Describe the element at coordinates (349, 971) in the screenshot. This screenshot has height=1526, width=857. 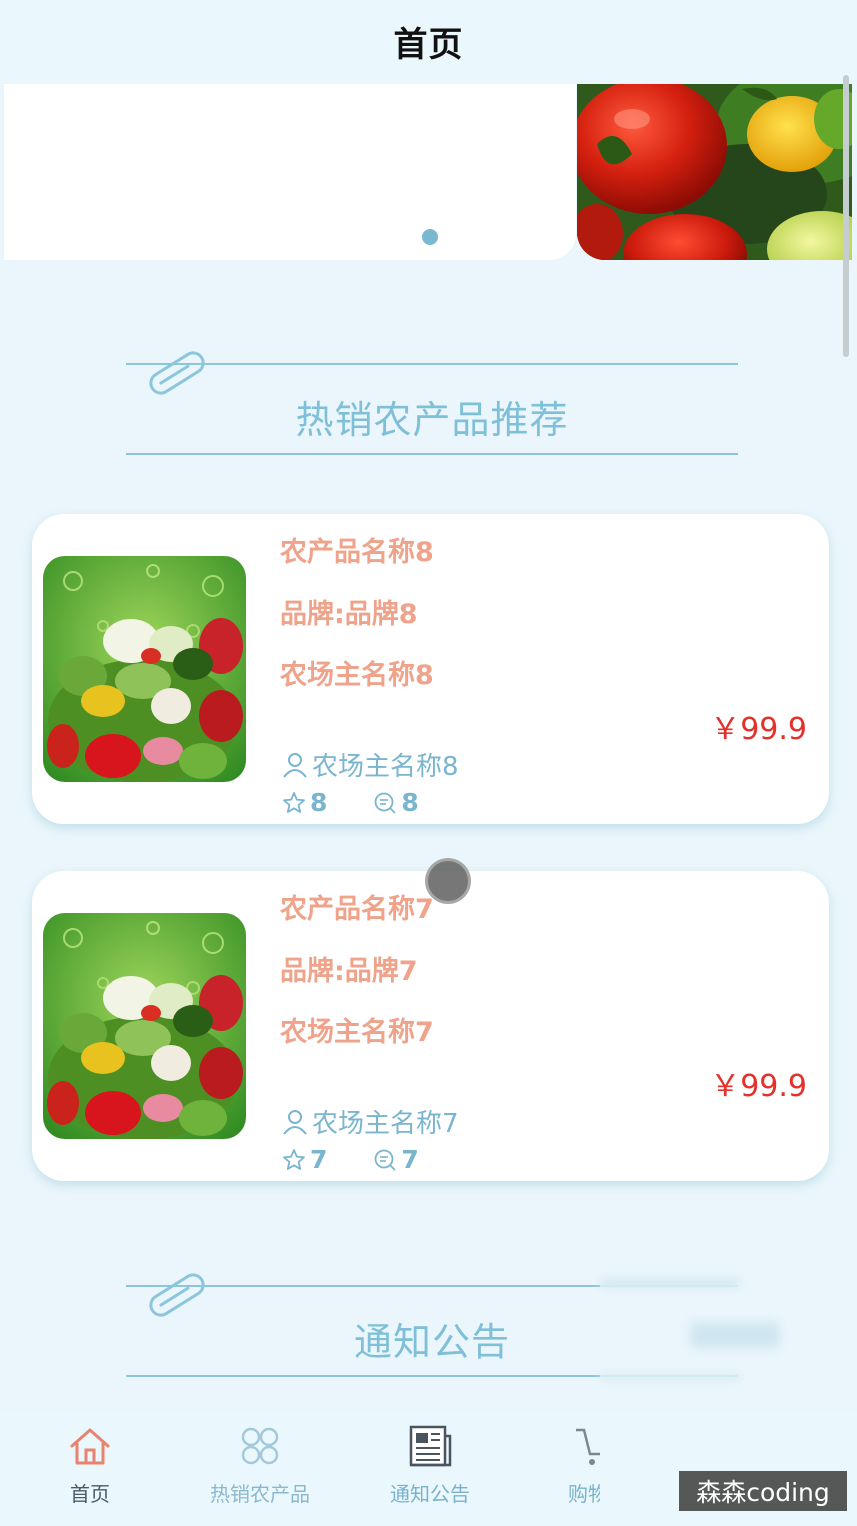
I see `product-brand: 品牌:品牌7` at that location.